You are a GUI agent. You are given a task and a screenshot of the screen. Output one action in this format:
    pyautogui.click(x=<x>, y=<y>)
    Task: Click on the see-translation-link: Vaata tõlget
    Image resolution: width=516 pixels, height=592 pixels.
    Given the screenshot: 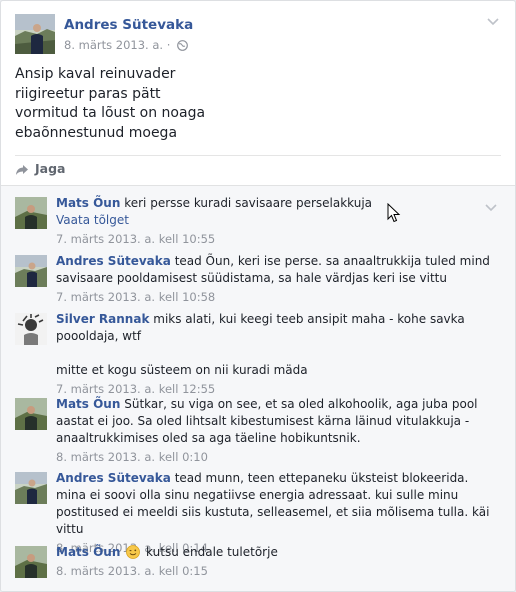 What is the action you would take?
    pyautogui.click(x=276, y=220)
    